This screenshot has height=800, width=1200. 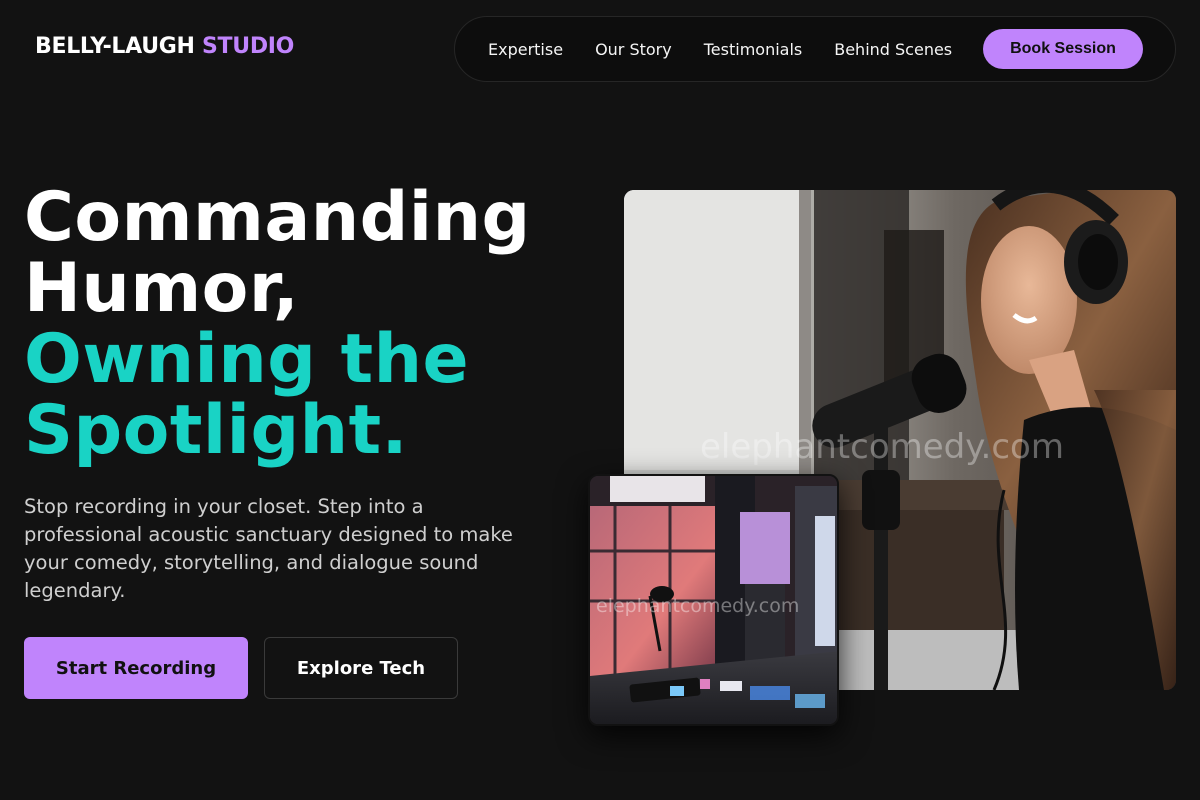 I want to click on nav-link-expertise: Expertise, so click(x=525, y=49).